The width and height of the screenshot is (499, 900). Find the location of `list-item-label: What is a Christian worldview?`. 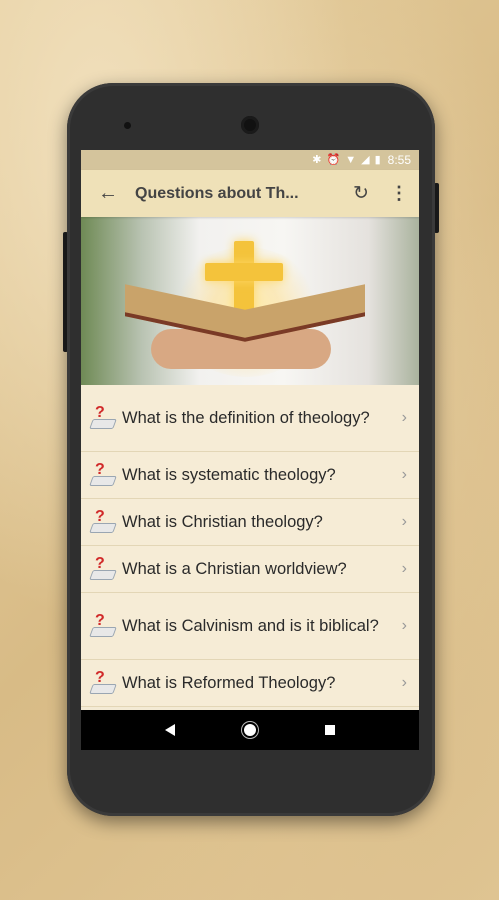

list-item-label: What is a Christian worldview? is located at coordinates (234, 569).